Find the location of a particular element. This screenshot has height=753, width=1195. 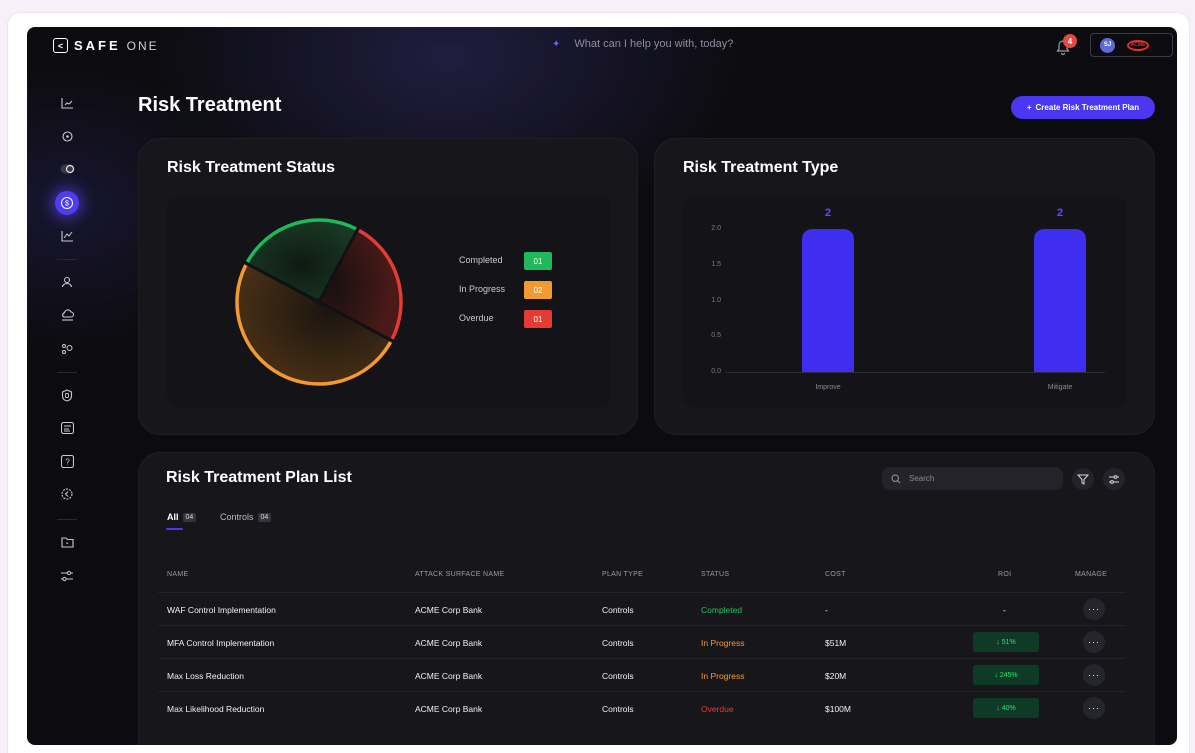

plus-icon: + is located at coordinates (1029, 107).